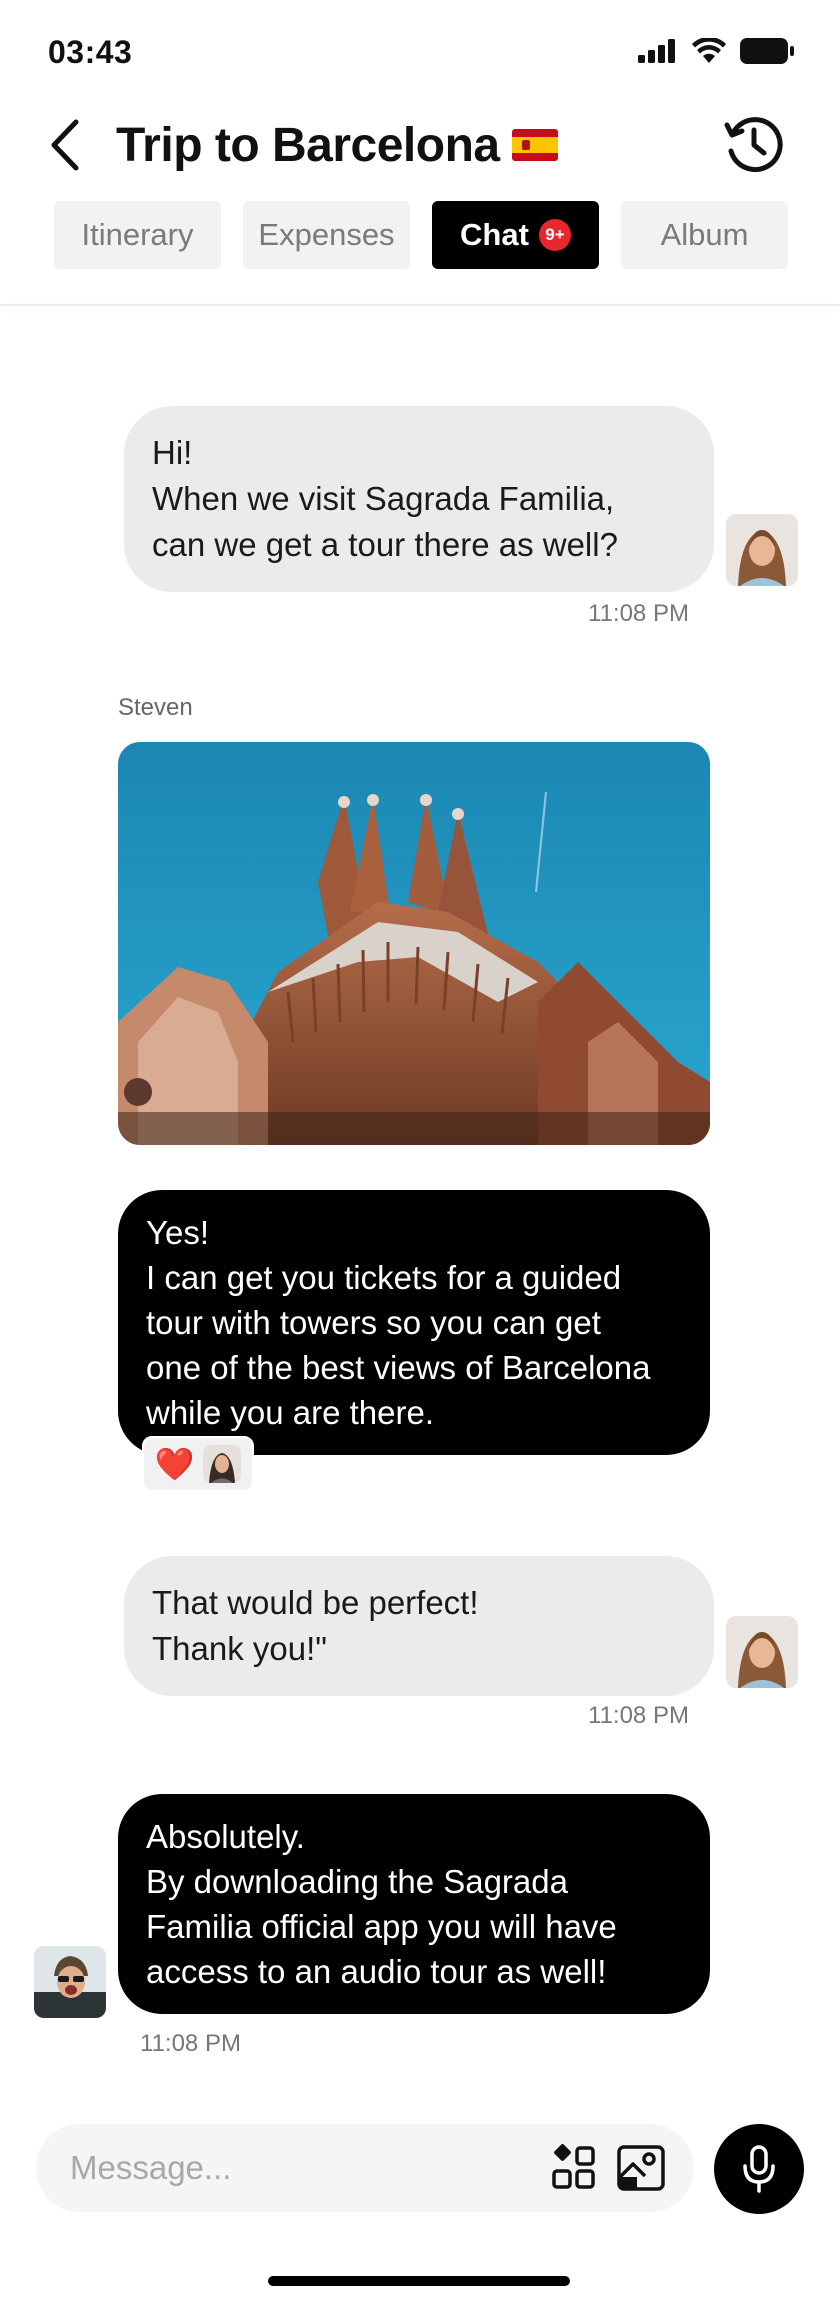 The height and width of the screenshot is (2302, 840). I want to click on page-title: Trip to Barcelona, so click(337, 145).